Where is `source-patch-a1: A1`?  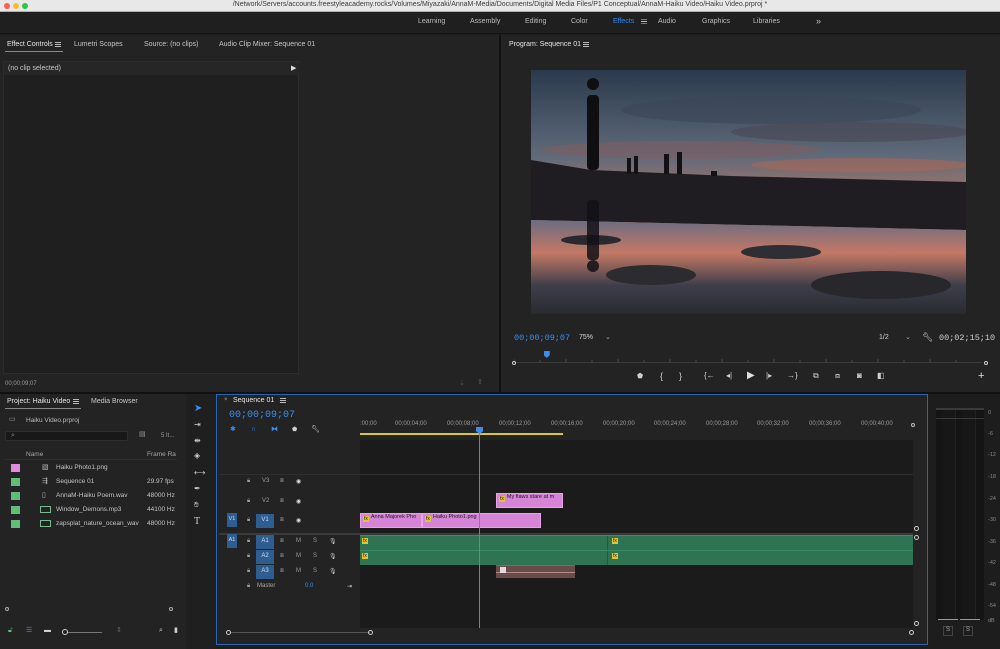 source-patch-a1: A1 is located at coordinates (232, 541).